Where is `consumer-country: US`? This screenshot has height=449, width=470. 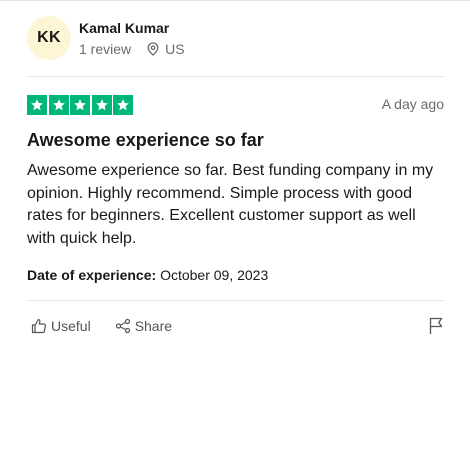
consumer-country: US is located at coordinates (166, 49).